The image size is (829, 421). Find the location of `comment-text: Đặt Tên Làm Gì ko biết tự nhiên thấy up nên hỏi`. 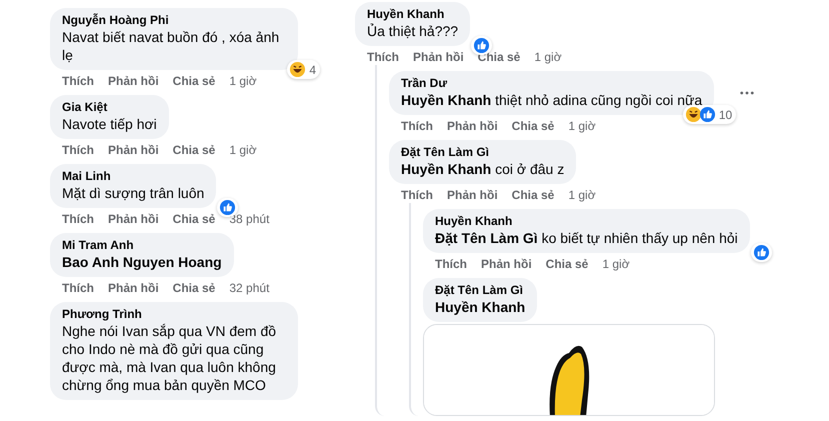

comment-text: Đặt Tên Làm Gì ko biết tự nhiên thấy up nên hỏi is located at coordinates (586, 238).